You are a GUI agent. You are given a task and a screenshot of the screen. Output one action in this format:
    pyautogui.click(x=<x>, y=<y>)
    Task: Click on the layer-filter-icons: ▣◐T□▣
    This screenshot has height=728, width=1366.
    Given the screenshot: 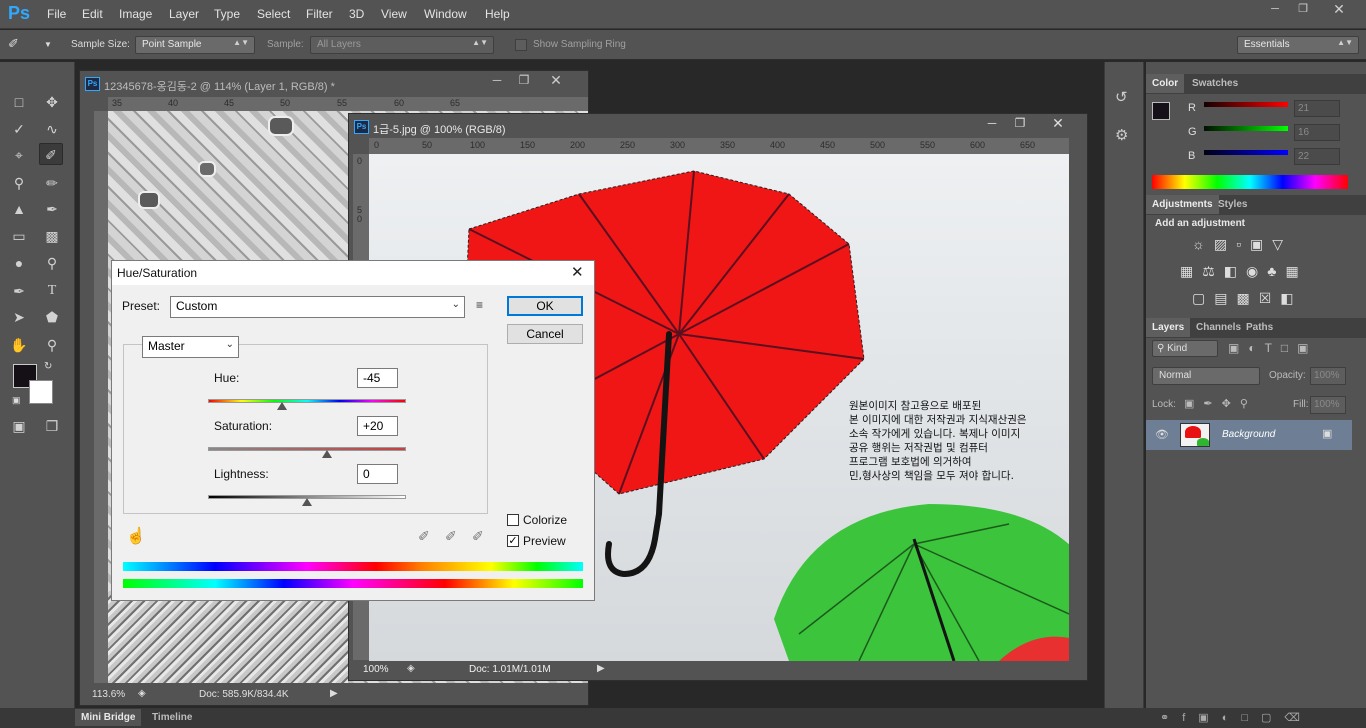 What is the action you would take?
    pyautogui.click(x=1273, y=348)
    